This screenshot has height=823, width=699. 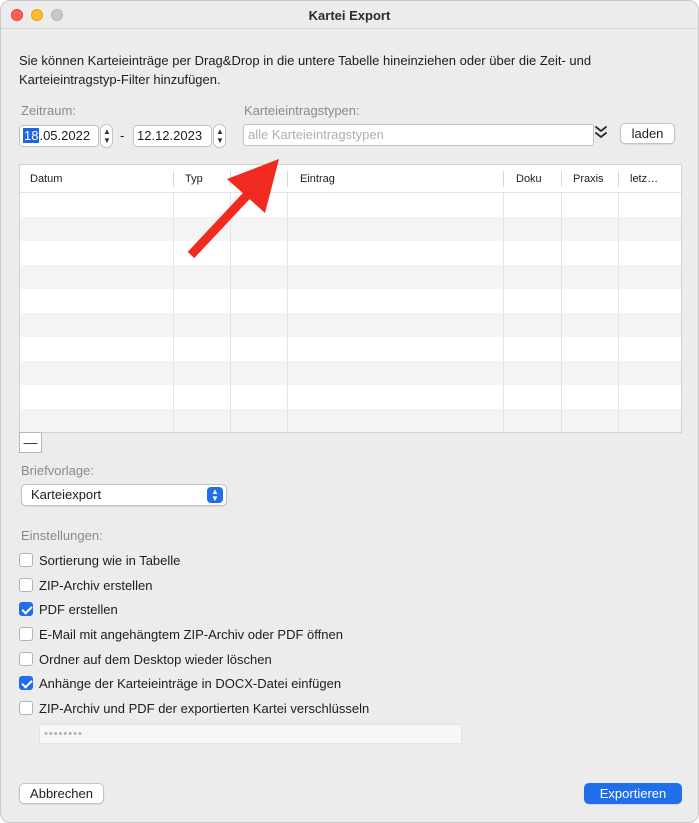 What do you see at coordinates (96, 179) in the screenshot?
I see `column-header-datum: Datum` at bounding box center [96, 179].